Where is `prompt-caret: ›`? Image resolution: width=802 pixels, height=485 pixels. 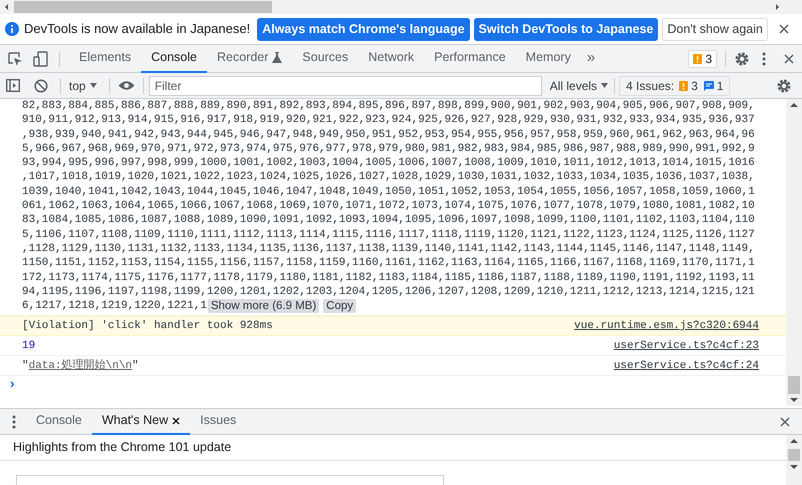 prompt-caret: › is located at coordinates (12, 385).